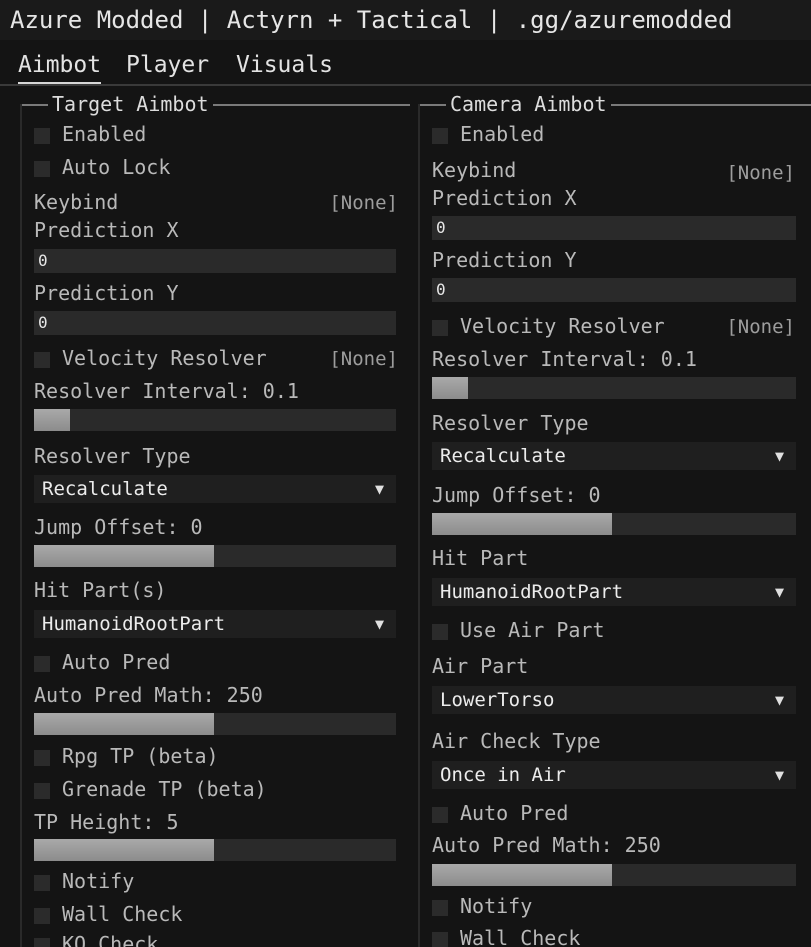  I want to click on cam-notify-checkbox, so click(440, 908).